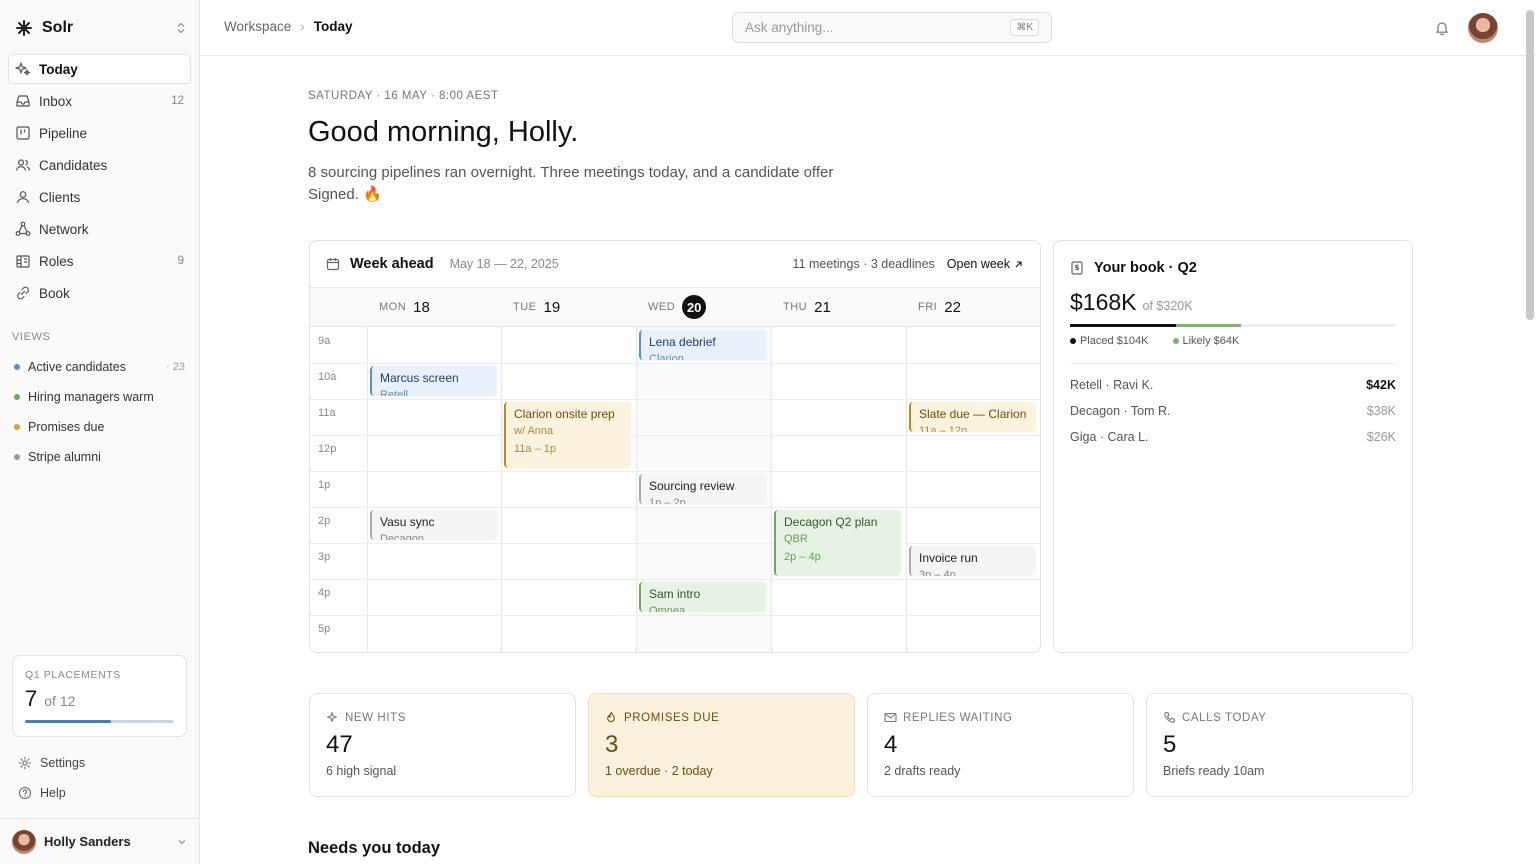 The width and height of the screenshot is (1536, 864). I want to click on book-target: of $320K, so click(1167, 306).